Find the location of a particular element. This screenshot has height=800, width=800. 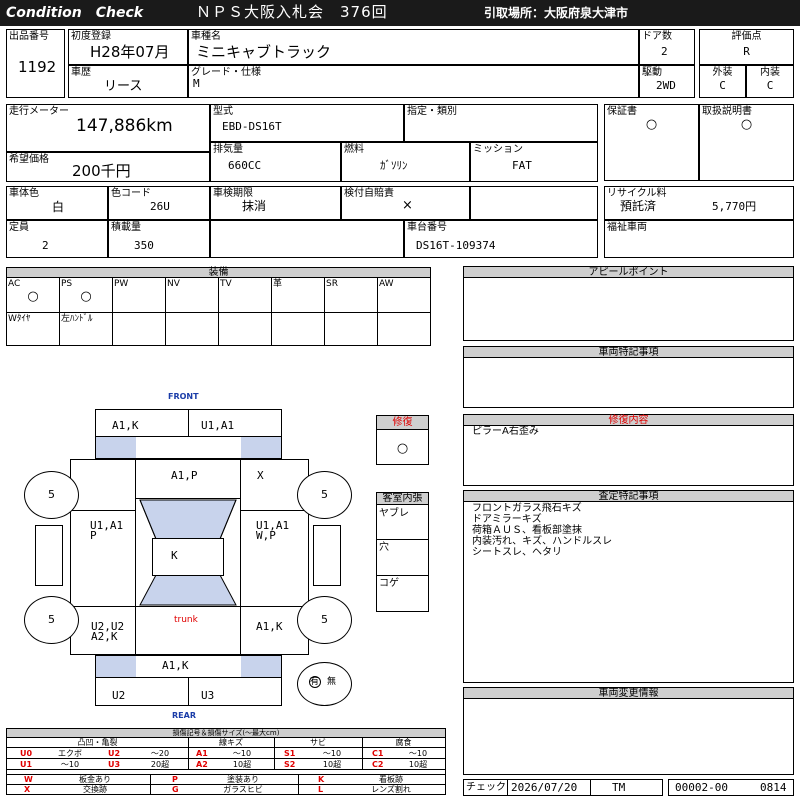

grade-value: M is located at coordinates (196, 83).